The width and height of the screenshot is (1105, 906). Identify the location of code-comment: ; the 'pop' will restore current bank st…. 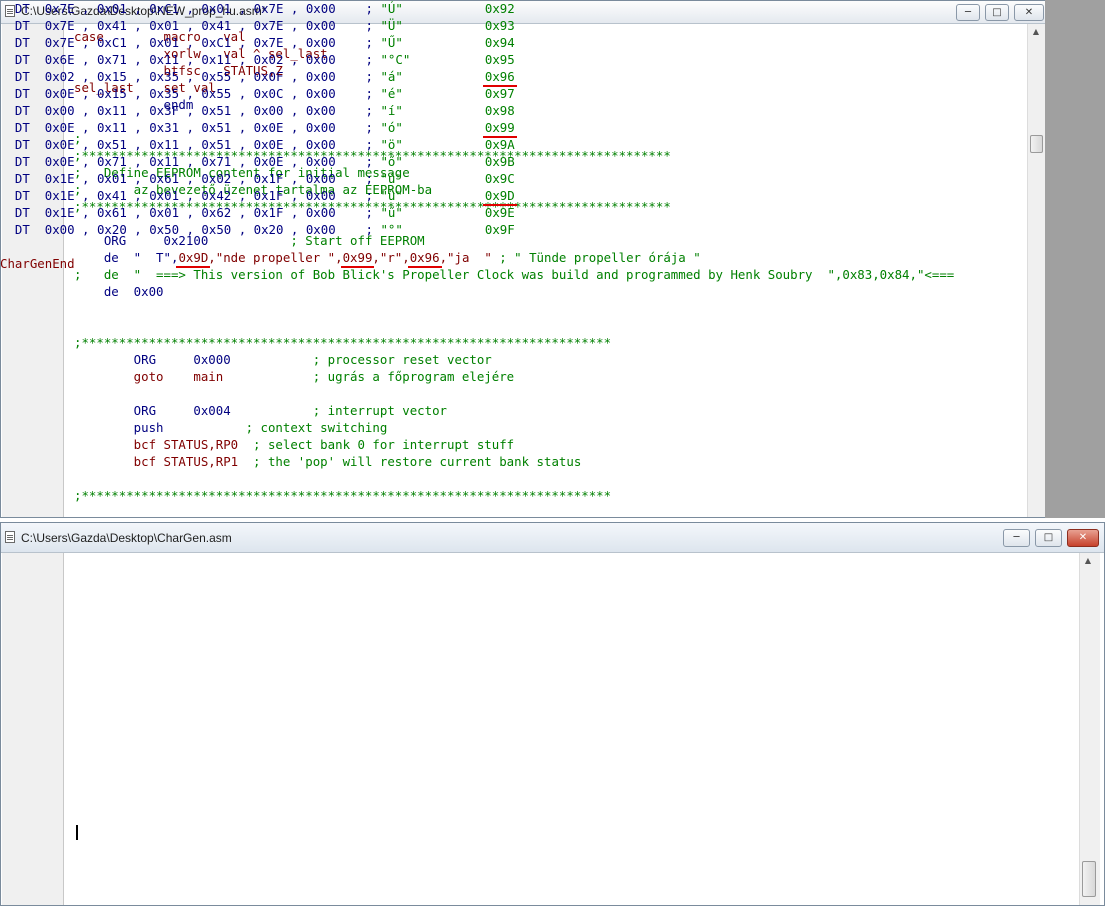
(417, 461).